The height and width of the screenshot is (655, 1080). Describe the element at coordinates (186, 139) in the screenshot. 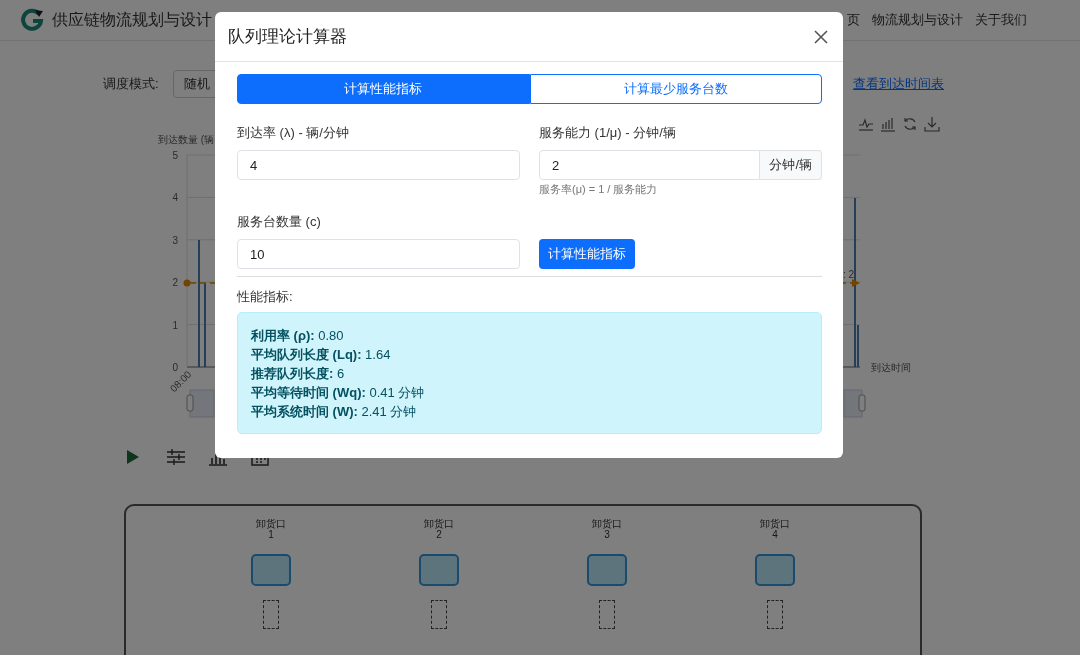

I see `axis-title: 到达数量 (辆` at that location.